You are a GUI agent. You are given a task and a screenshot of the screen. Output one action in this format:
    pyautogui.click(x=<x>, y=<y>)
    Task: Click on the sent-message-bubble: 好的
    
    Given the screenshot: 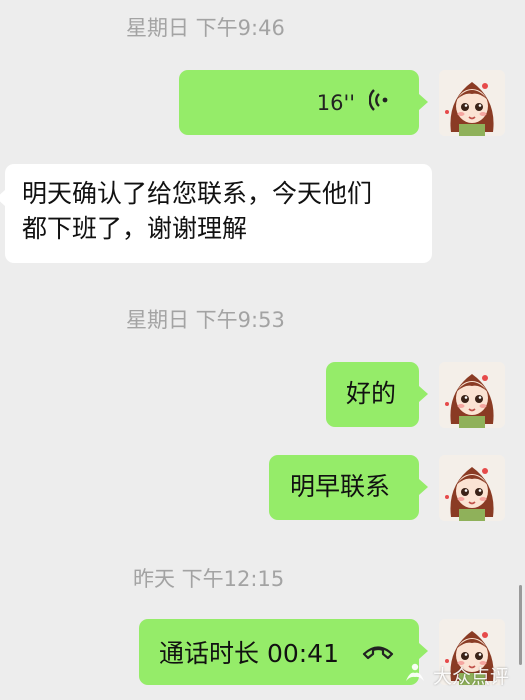 What is the action you would take?
    pyautogui.click(x=377, y=394)
    